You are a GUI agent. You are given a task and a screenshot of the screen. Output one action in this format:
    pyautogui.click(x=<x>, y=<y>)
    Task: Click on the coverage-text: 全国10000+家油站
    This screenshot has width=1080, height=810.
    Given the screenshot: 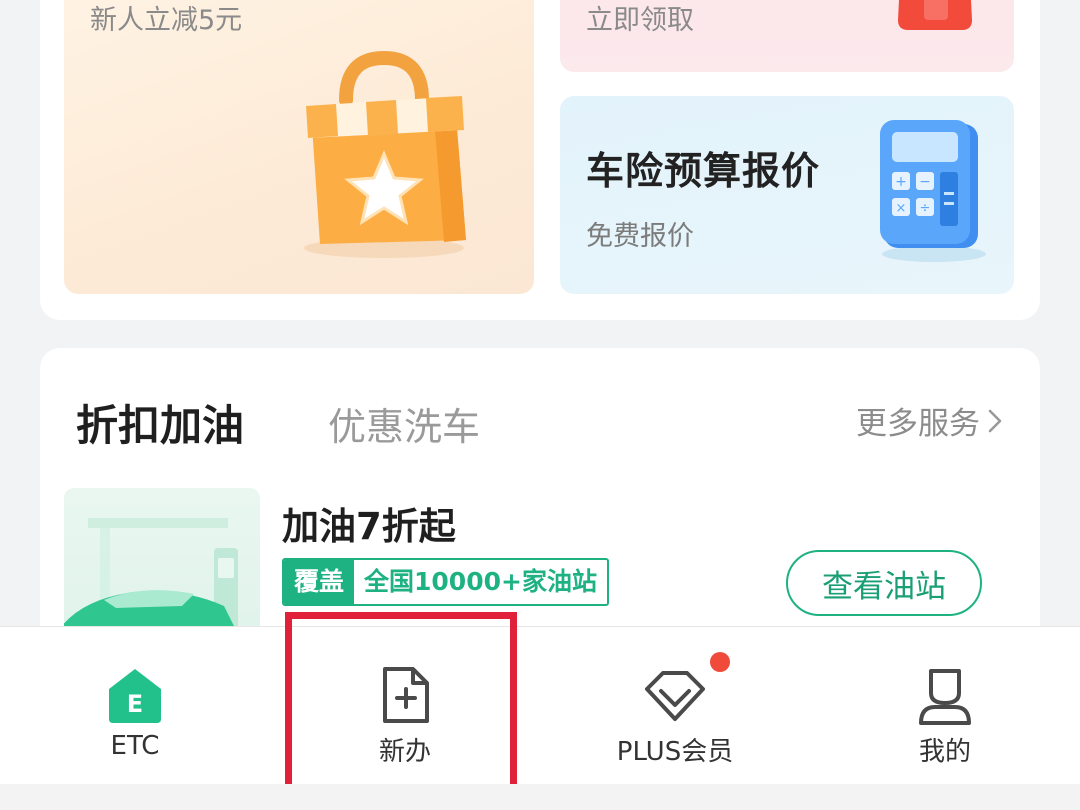 What is the action you would take?
    pyautogui.click(x=480, y=581)
    